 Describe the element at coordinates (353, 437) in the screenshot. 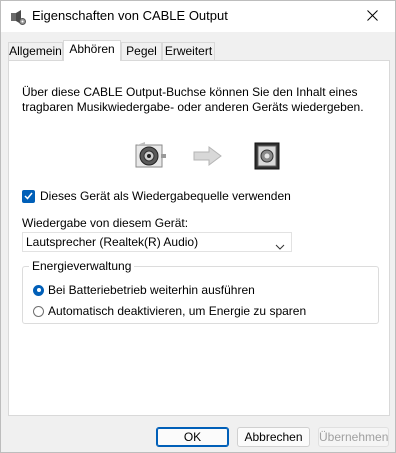

I see `apply-button: Übernehmen` at that location.